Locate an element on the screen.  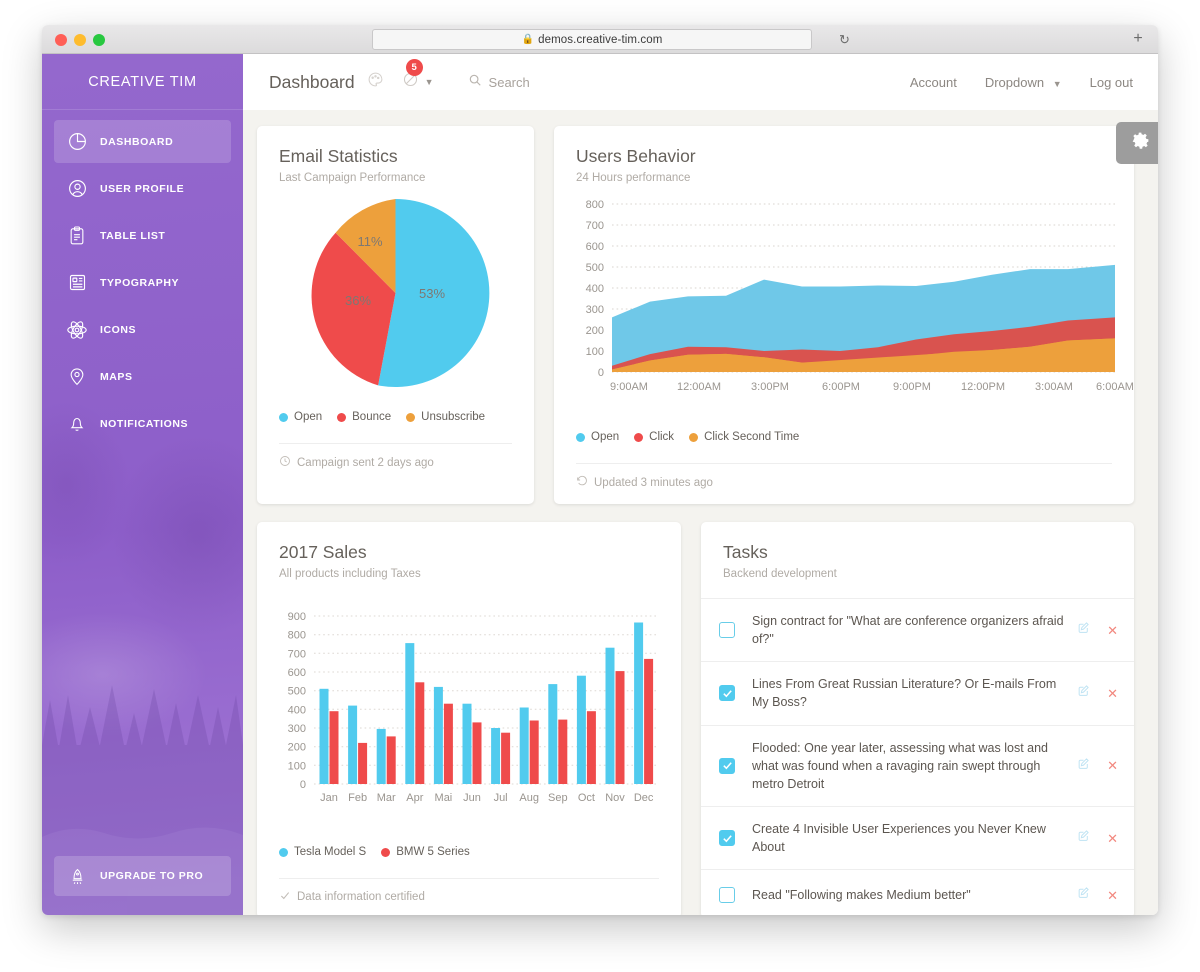
legend-item: Bounce is located at coordinates (364, 417).